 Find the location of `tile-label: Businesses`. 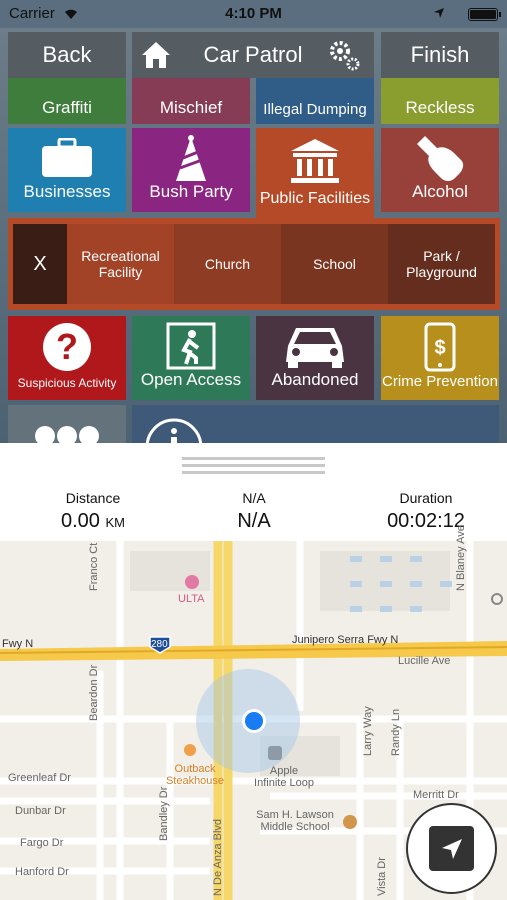

tile-label: Businesses is located at coordinates (67, 191).